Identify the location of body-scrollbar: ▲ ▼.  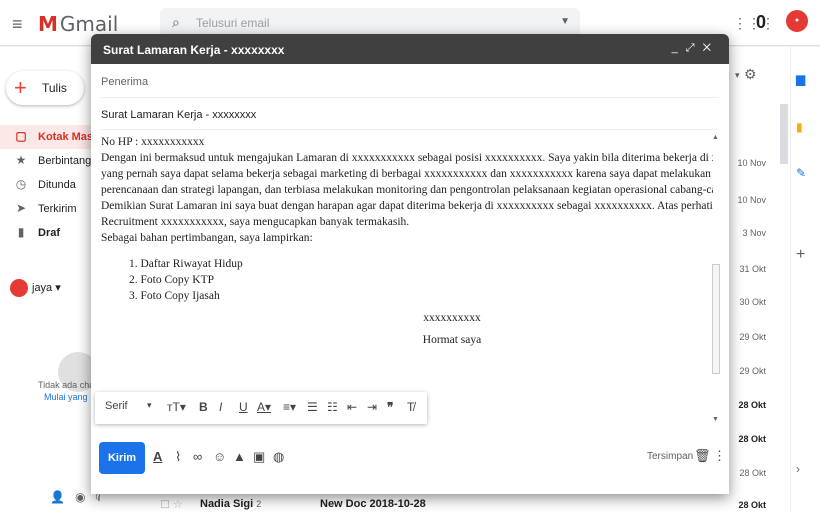
(716, 279).